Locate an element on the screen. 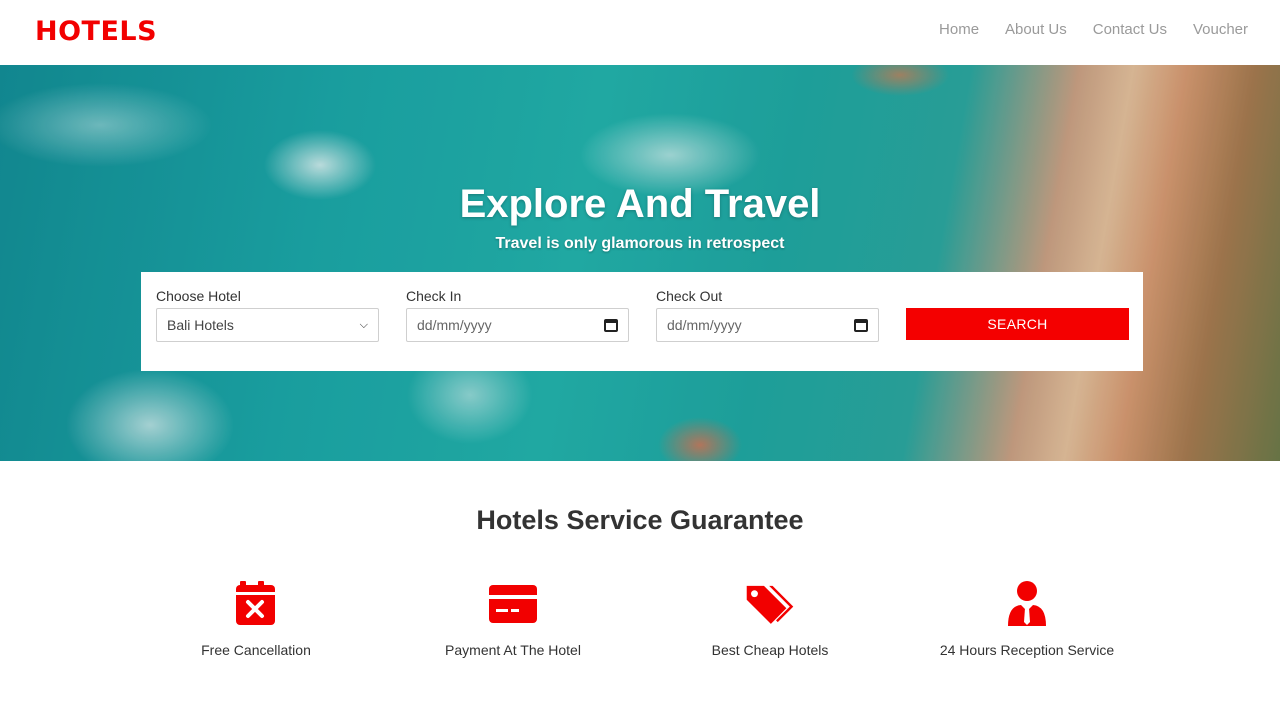 The image size is (1280, 720). credit-card-icon is located at coordinates (513, 604).